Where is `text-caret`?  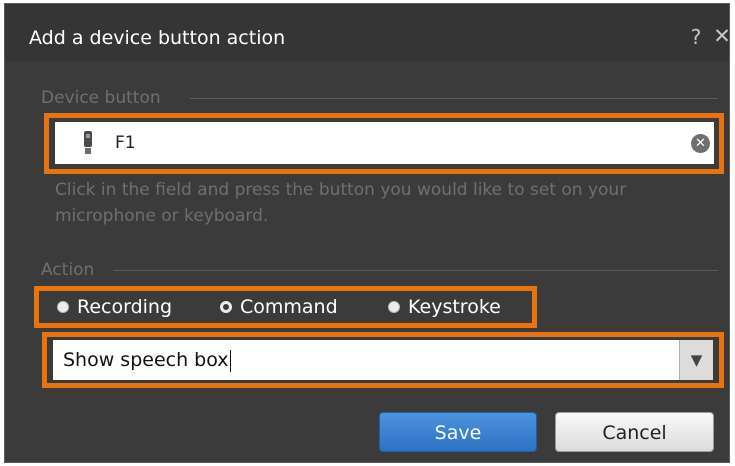
text-caret is located at coordinates (230, 360).